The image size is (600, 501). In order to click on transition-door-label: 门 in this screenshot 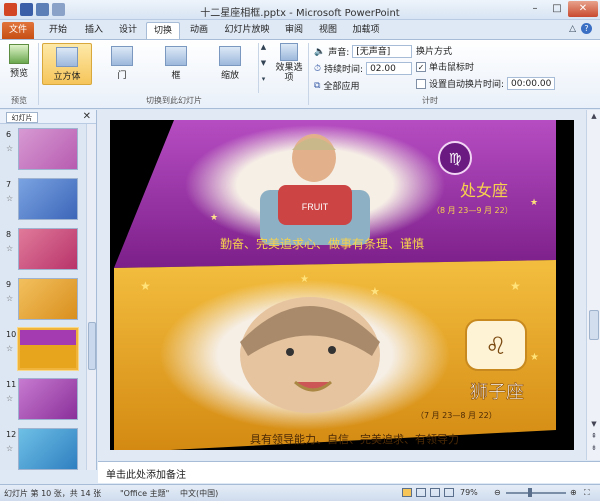, I will do `click(122, 76)`.